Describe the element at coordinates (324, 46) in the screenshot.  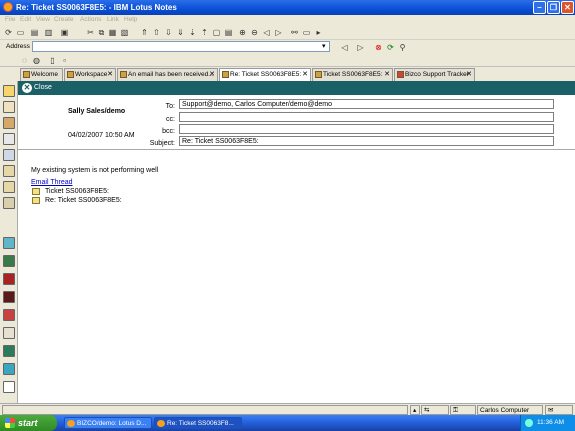
I see `chevron-down-icon: ▾` at that location.